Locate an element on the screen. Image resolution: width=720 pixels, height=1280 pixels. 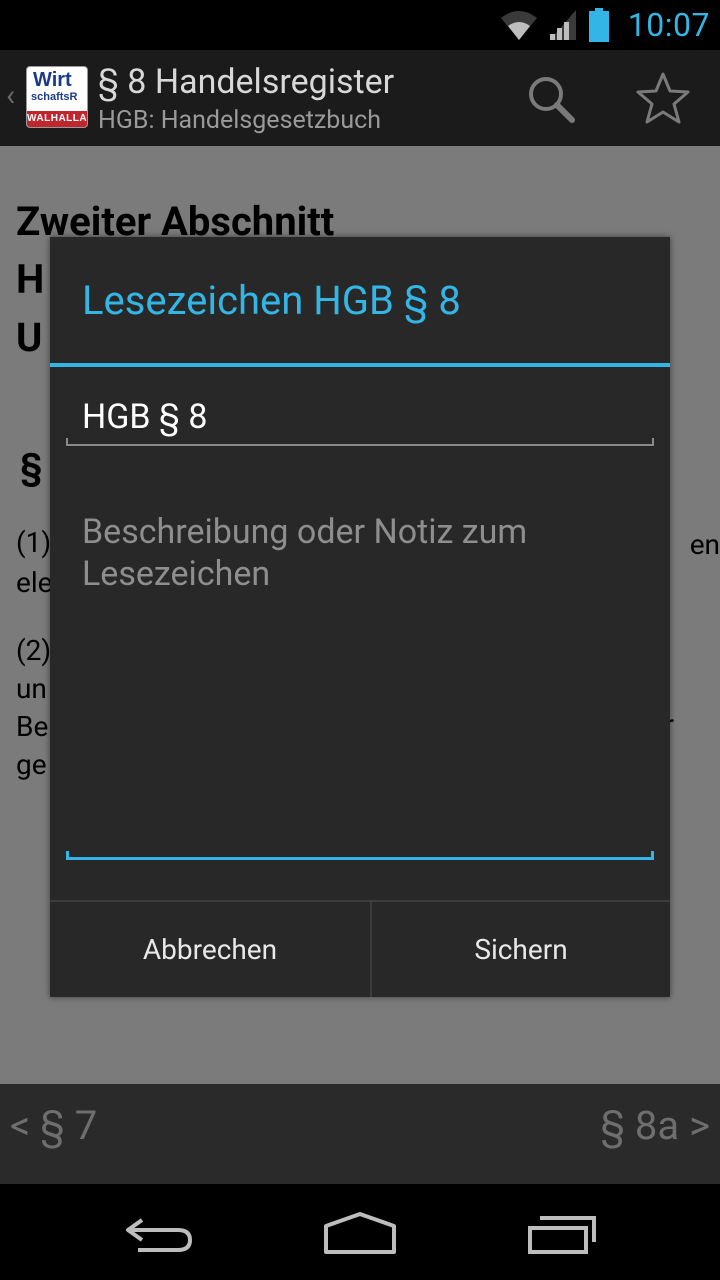
dialog-title-divider is located at coordinates (360, 365).